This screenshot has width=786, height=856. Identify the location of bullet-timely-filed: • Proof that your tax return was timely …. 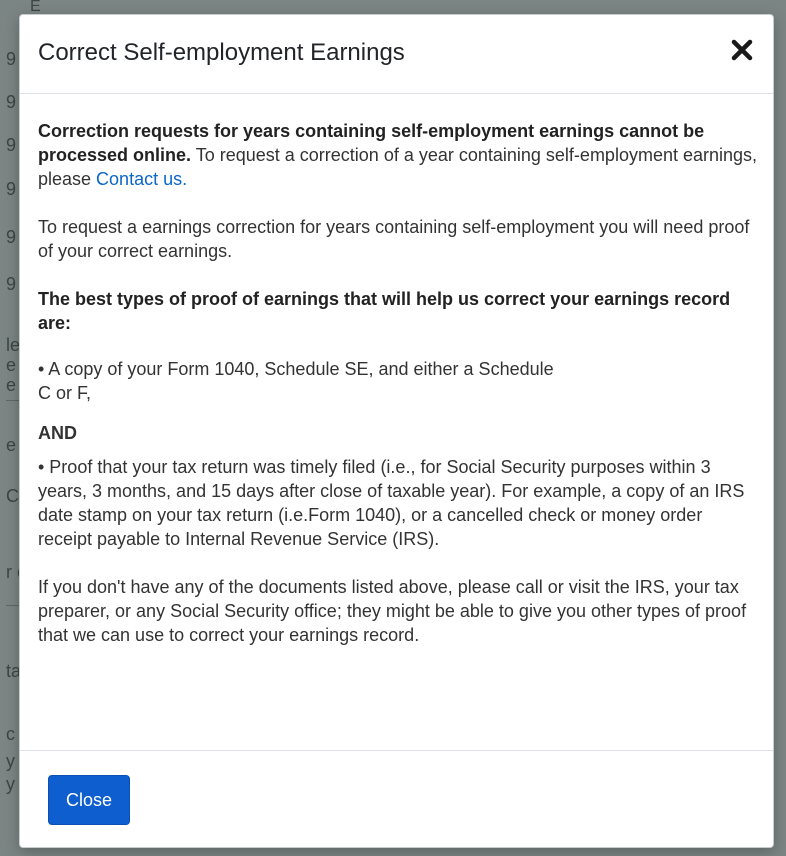
(391, 503).